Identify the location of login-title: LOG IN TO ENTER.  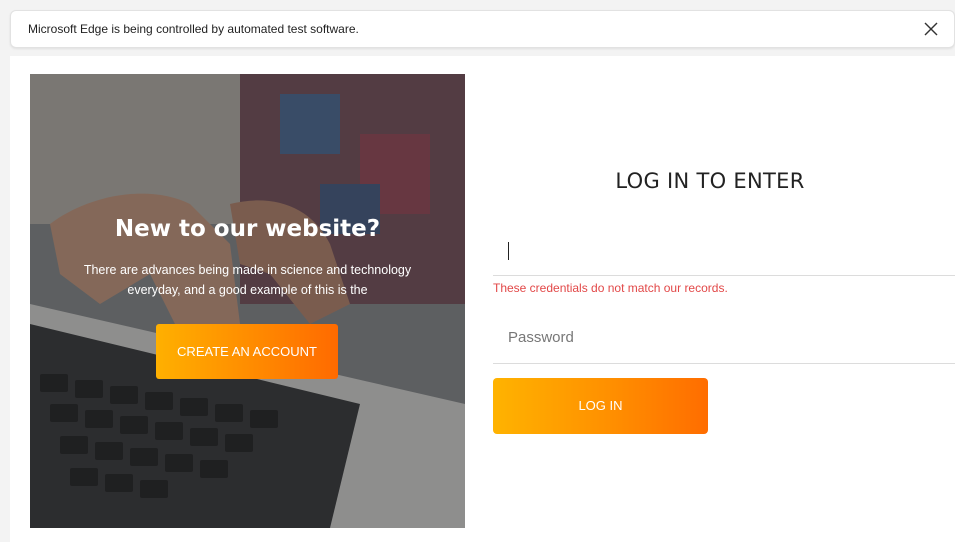
(710, 181).